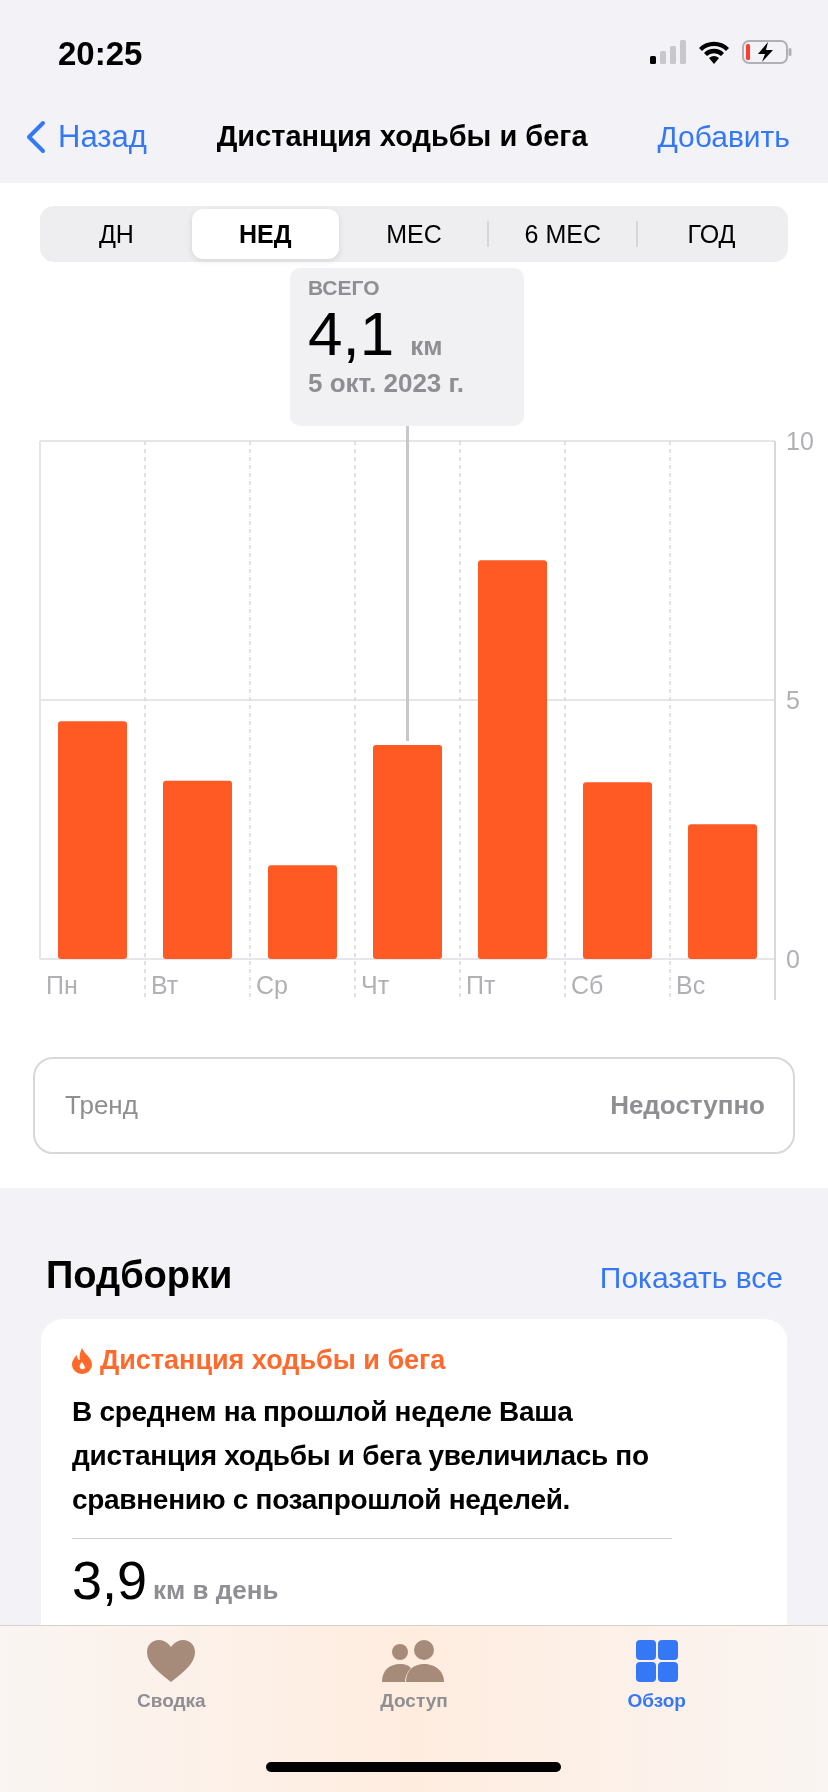  What do you see at coordinates (272, 985) in the screenshot?
I see `day-label: Ср` at bounding box center [272, 985].